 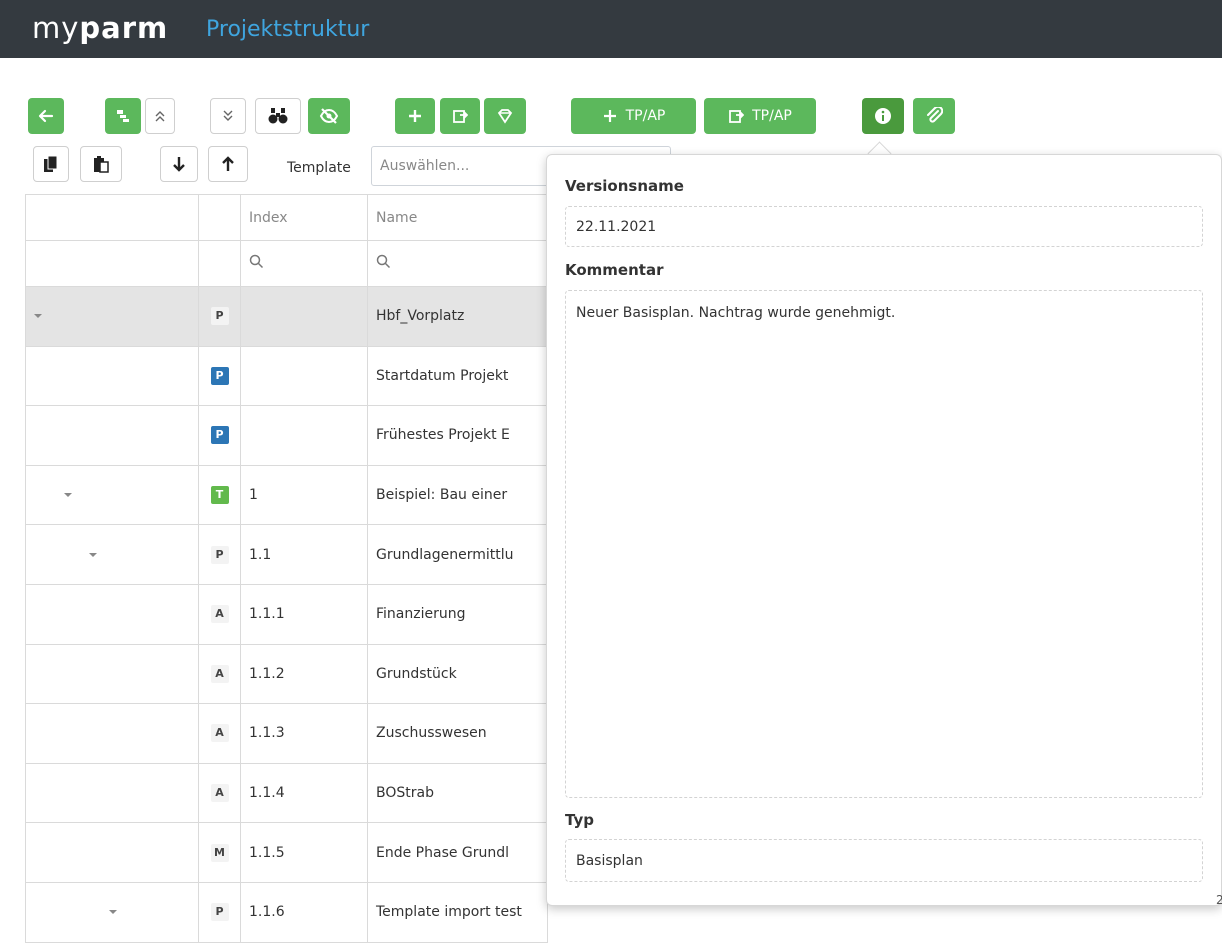 What do you see at coordinates (614, 270) in the screenshot?
I see `comment-label: Kommentar` at bounding box center [614, 270].